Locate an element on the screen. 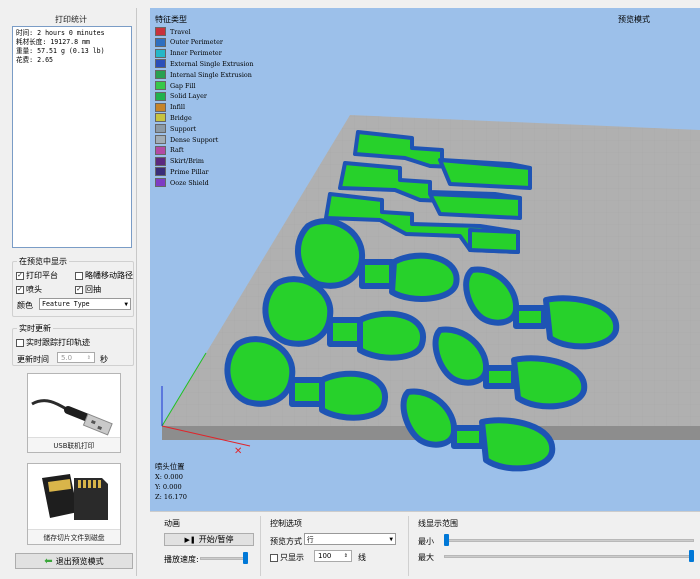 This screenshot has width=700, height=579. feature-legend-item: Bridge is located at coordinates (173, 118).